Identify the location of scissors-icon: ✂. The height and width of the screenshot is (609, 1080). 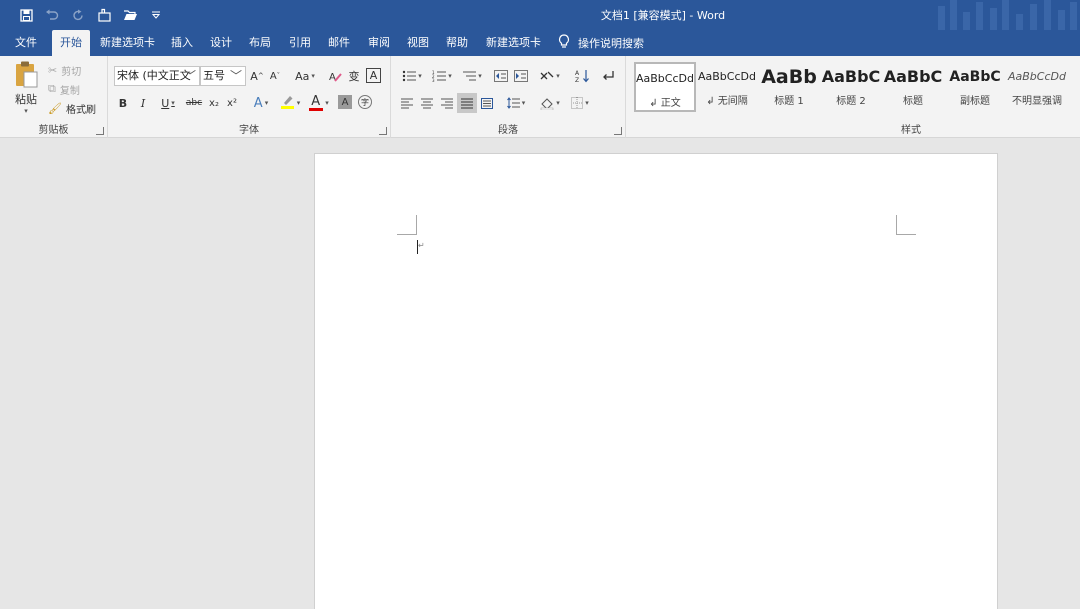
(53, 70).